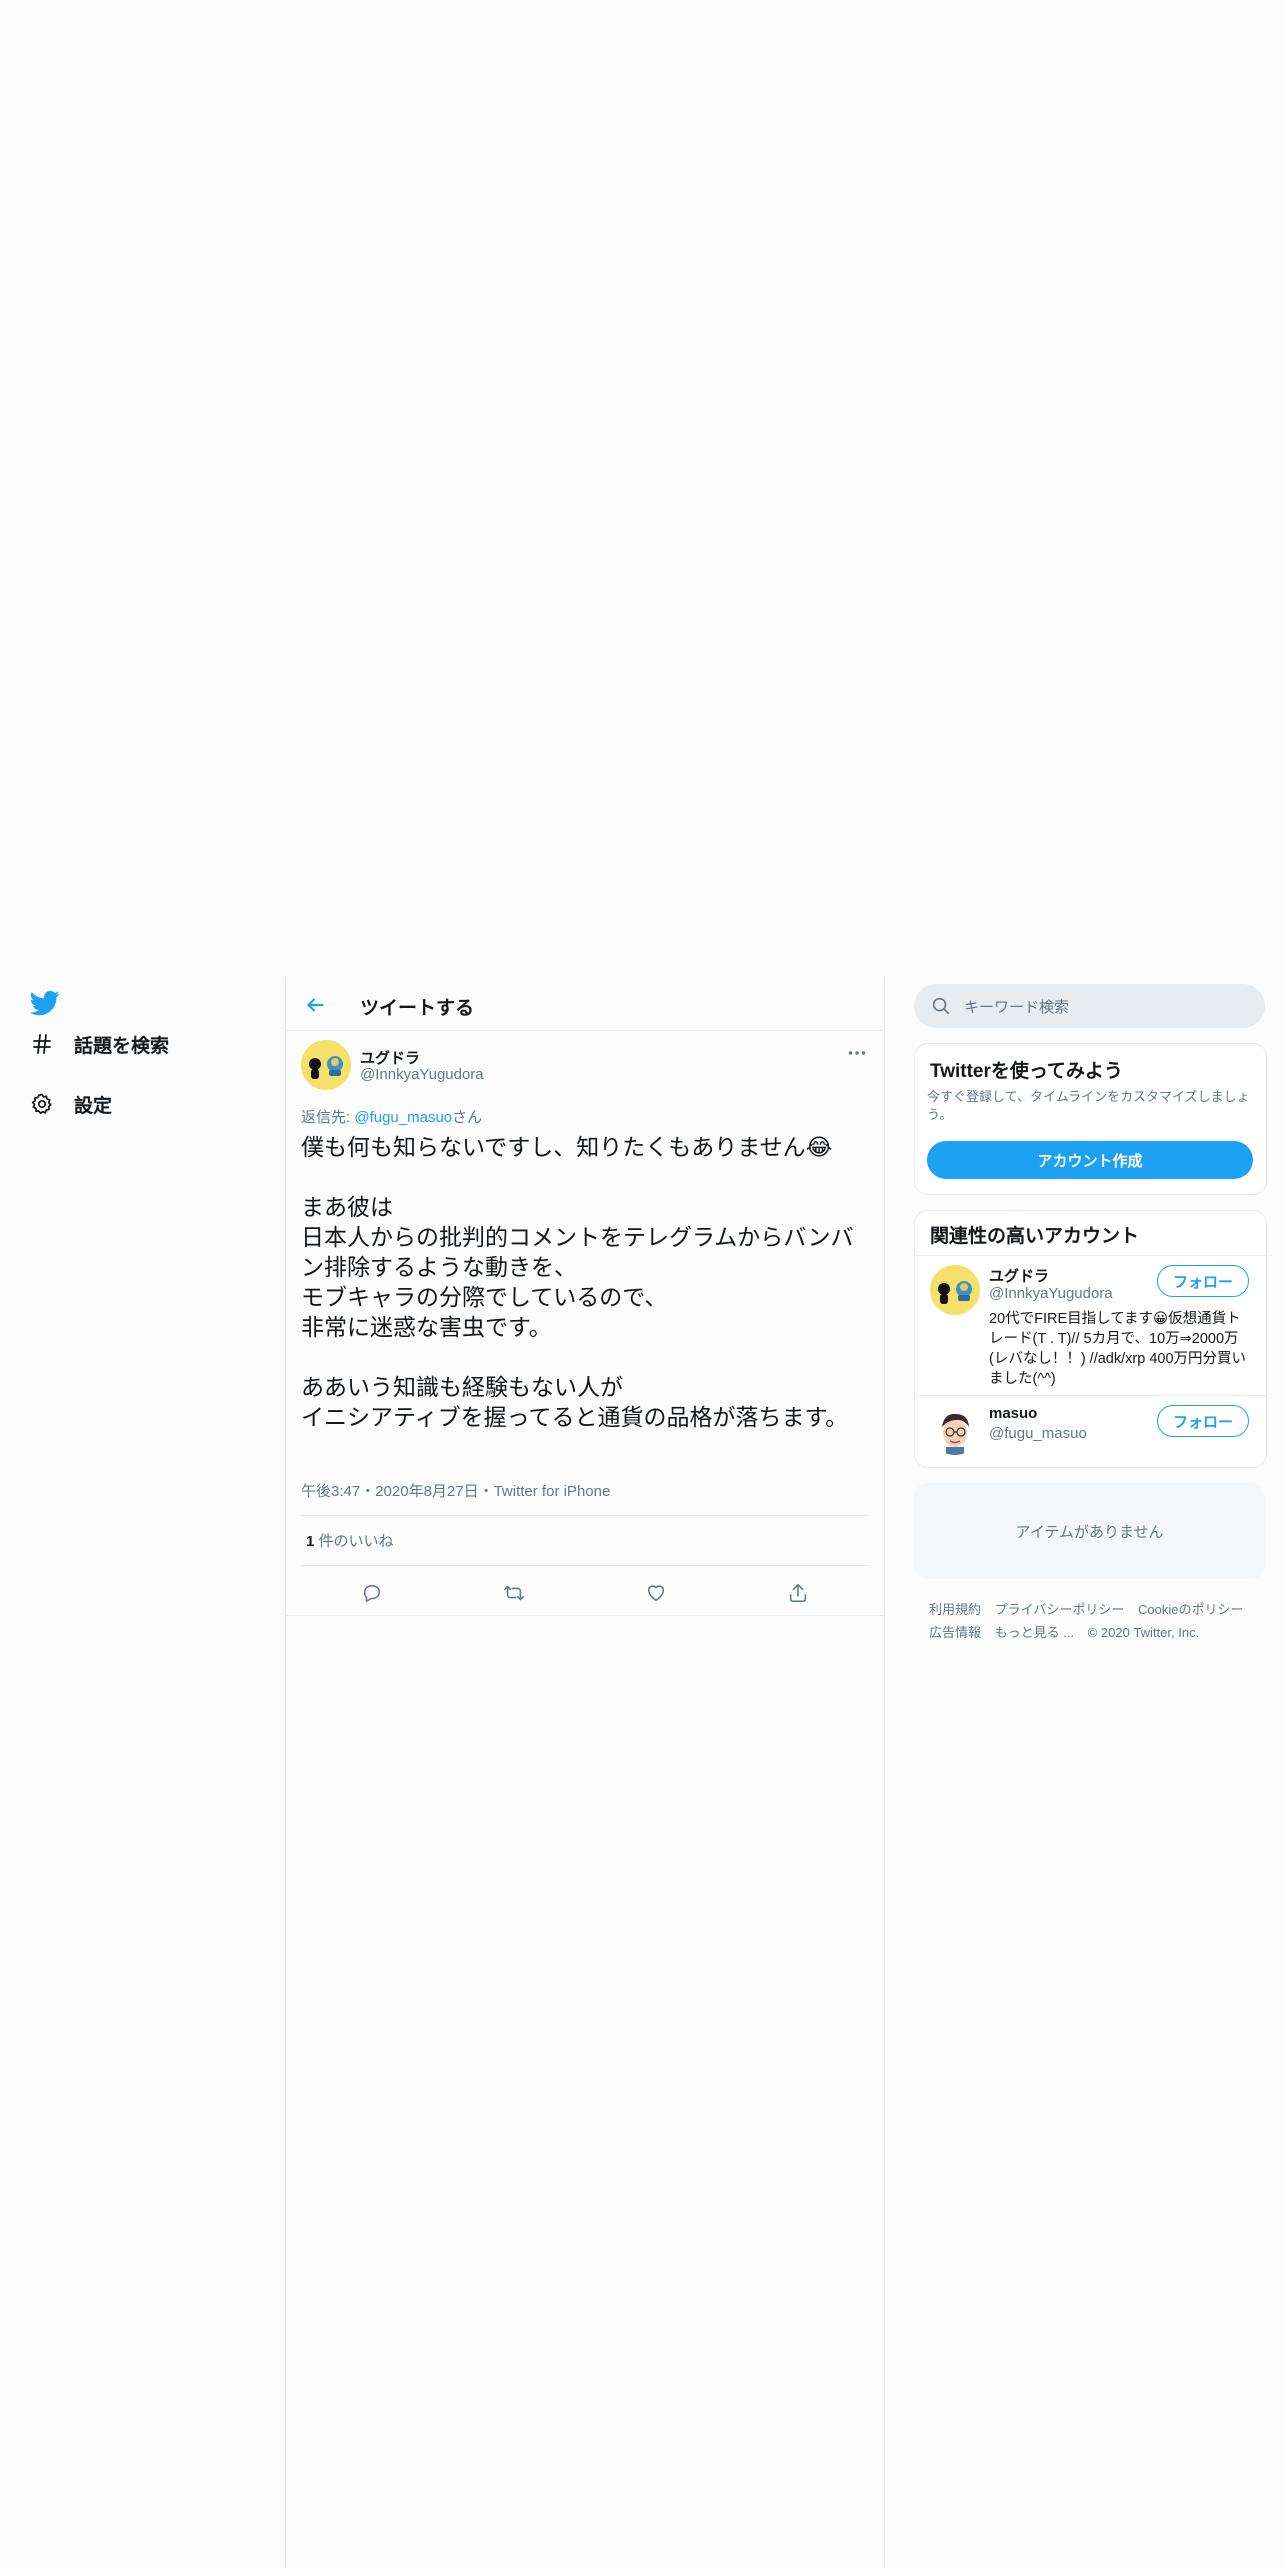 Image resolution: width=1284 pixels, height=2568 pixels. I want to click on footer-link-cookies: Cookieのポリシー, so click(1190, 1609).